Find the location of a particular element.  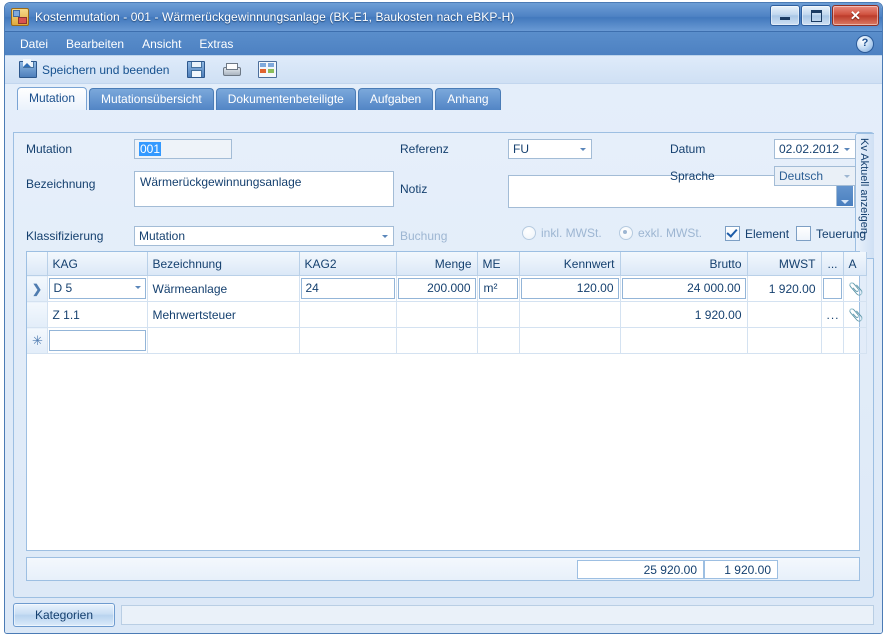

teuerung-checkbox: Teuerung is located at coordinates (831, 233).